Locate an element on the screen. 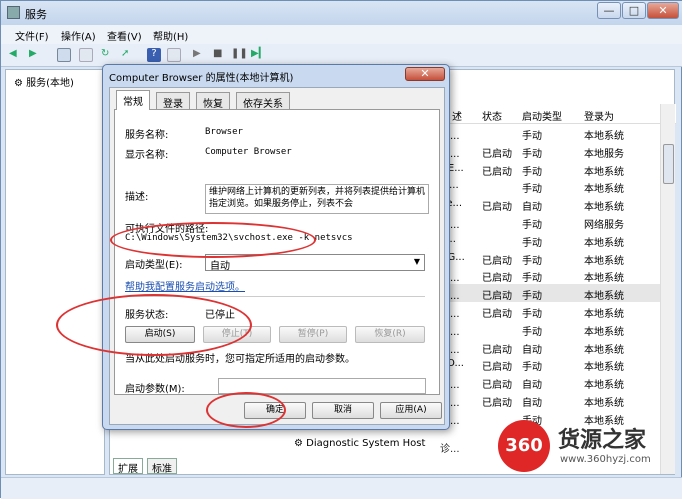 Image resolution: width=682 pixels, height=499 pixels. scrollbar-thumb is located at coordinates (668, 164).